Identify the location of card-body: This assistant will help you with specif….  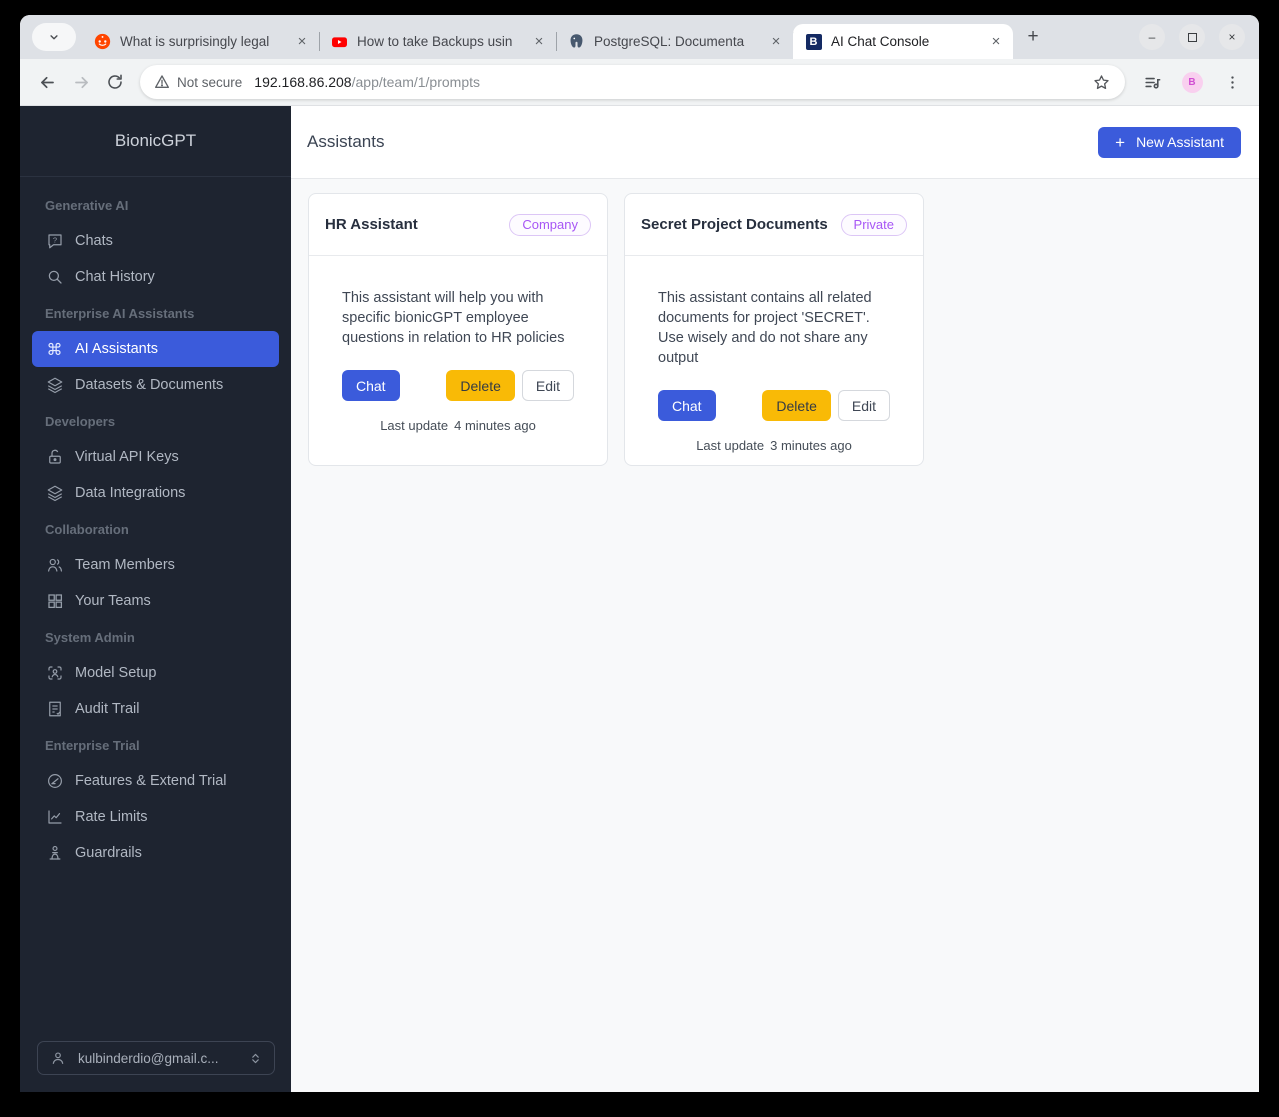
(458, 344).